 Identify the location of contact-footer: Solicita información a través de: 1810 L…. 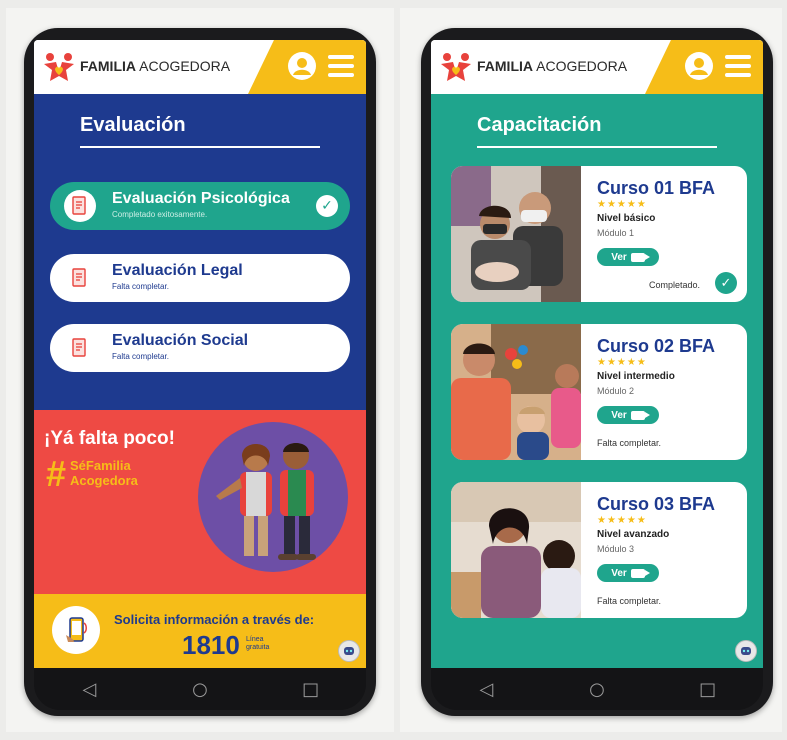
(200, 631).